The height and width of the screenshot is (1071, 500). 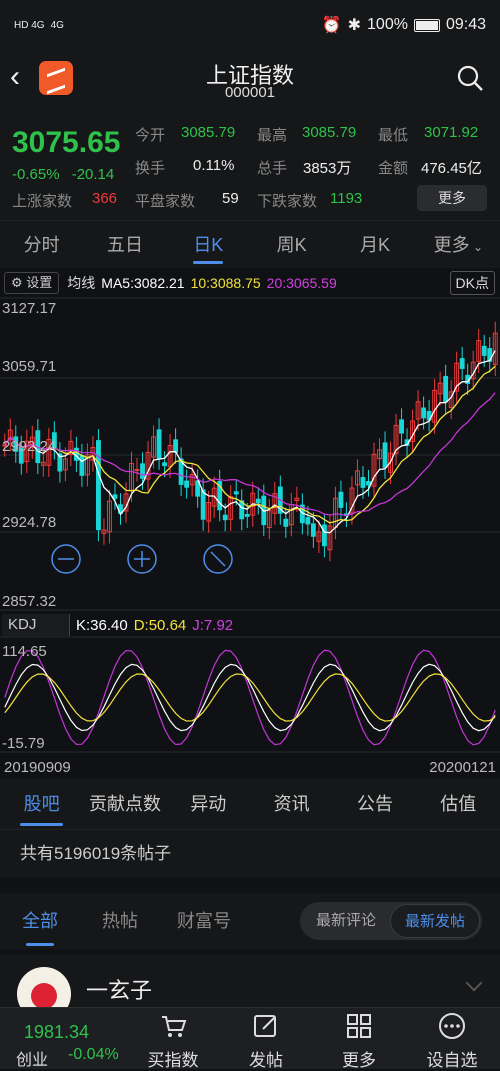 What do you see at coordinates (93, 174) in the screenshot?
I see `change-amount: -20.14` at bounding box center [93, 174].